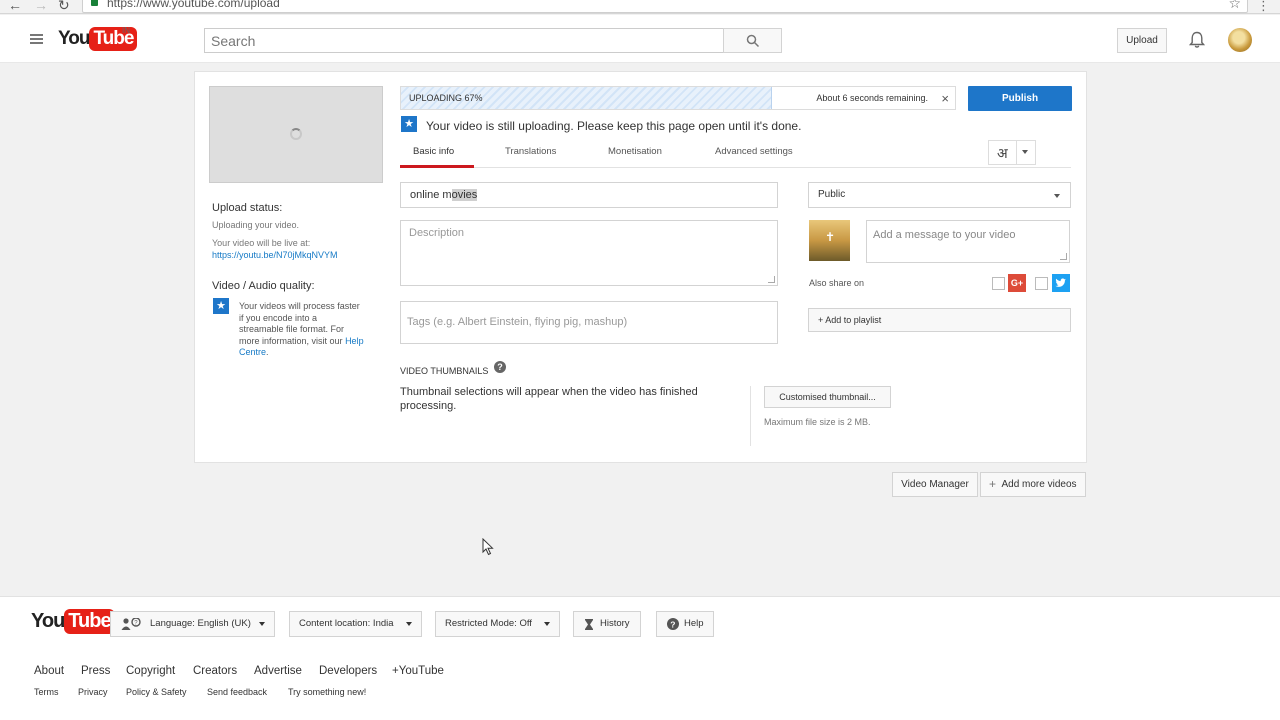 This screenshot has height=720, width=1280. I want to click on bookmark-star-icon: ☆, so click(1234, 6).